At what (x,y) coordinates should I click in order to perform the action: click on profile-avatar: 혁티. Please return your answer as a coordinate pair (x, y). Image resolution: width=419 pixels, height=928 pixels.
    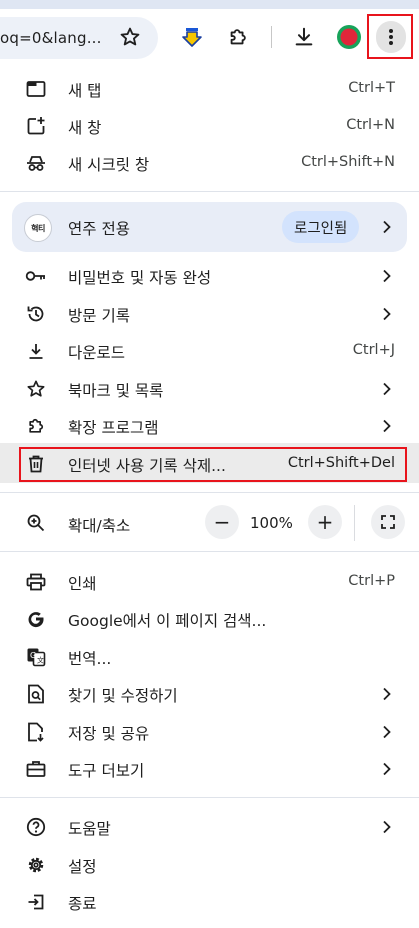
    Looking at the image, I should click on (38, 228).